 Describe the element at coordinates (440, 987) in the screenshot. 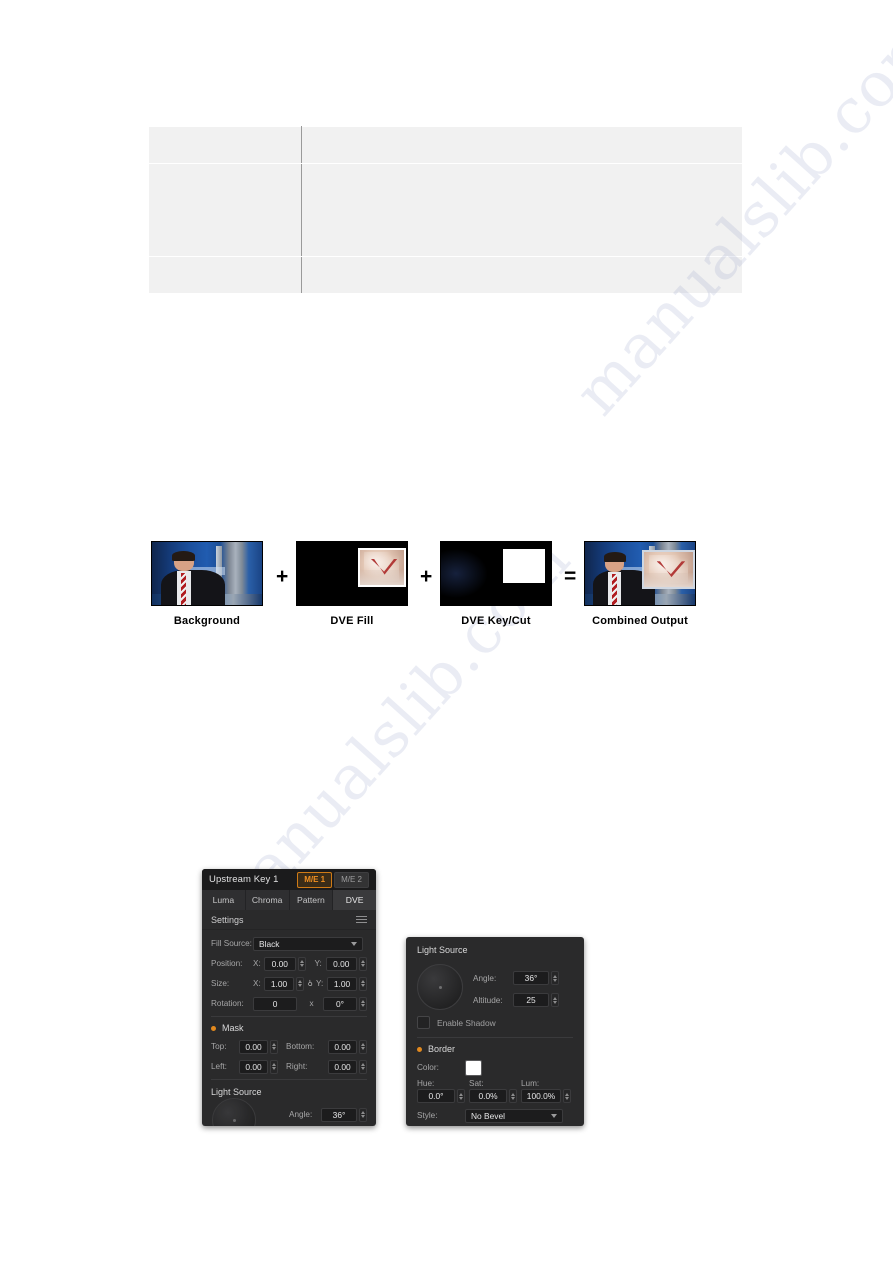

I see `rotary-knob-icon` at that location.